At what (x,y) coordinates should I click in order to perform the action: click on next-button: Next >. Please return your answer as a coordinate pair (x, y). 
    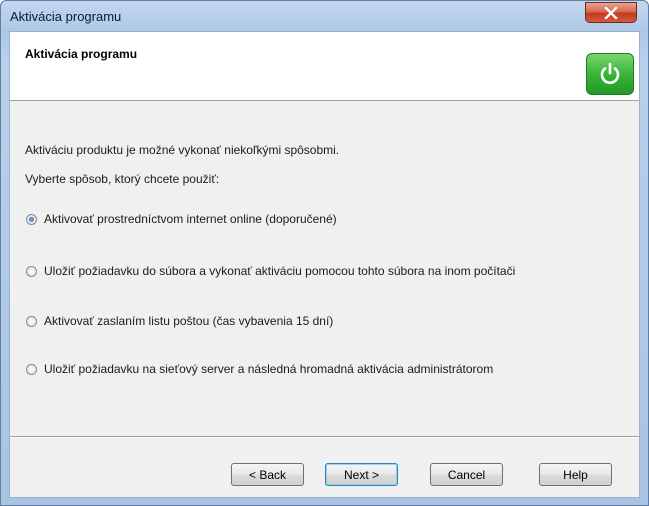
    Looking at the image, I should click on (361, 474).